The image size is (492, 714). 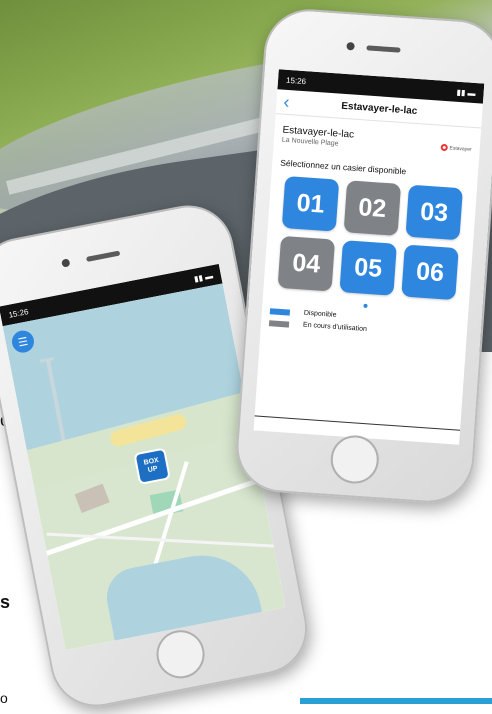 What do you see at coordinates (320, 314) in the screenshot?
I see `legend-label: Disponible` at bounding box center [320, 314].